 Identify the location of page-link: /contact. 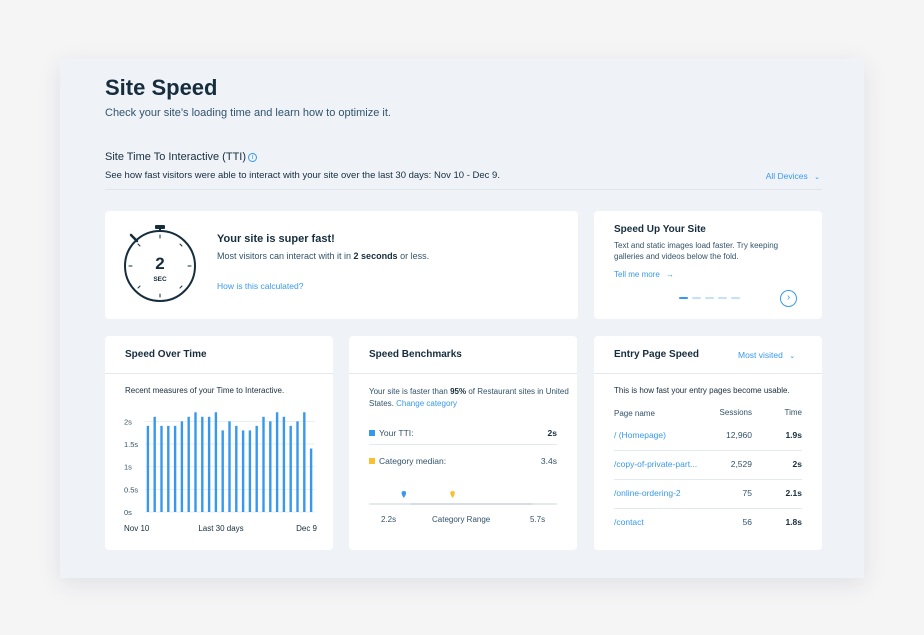
(629, 522).